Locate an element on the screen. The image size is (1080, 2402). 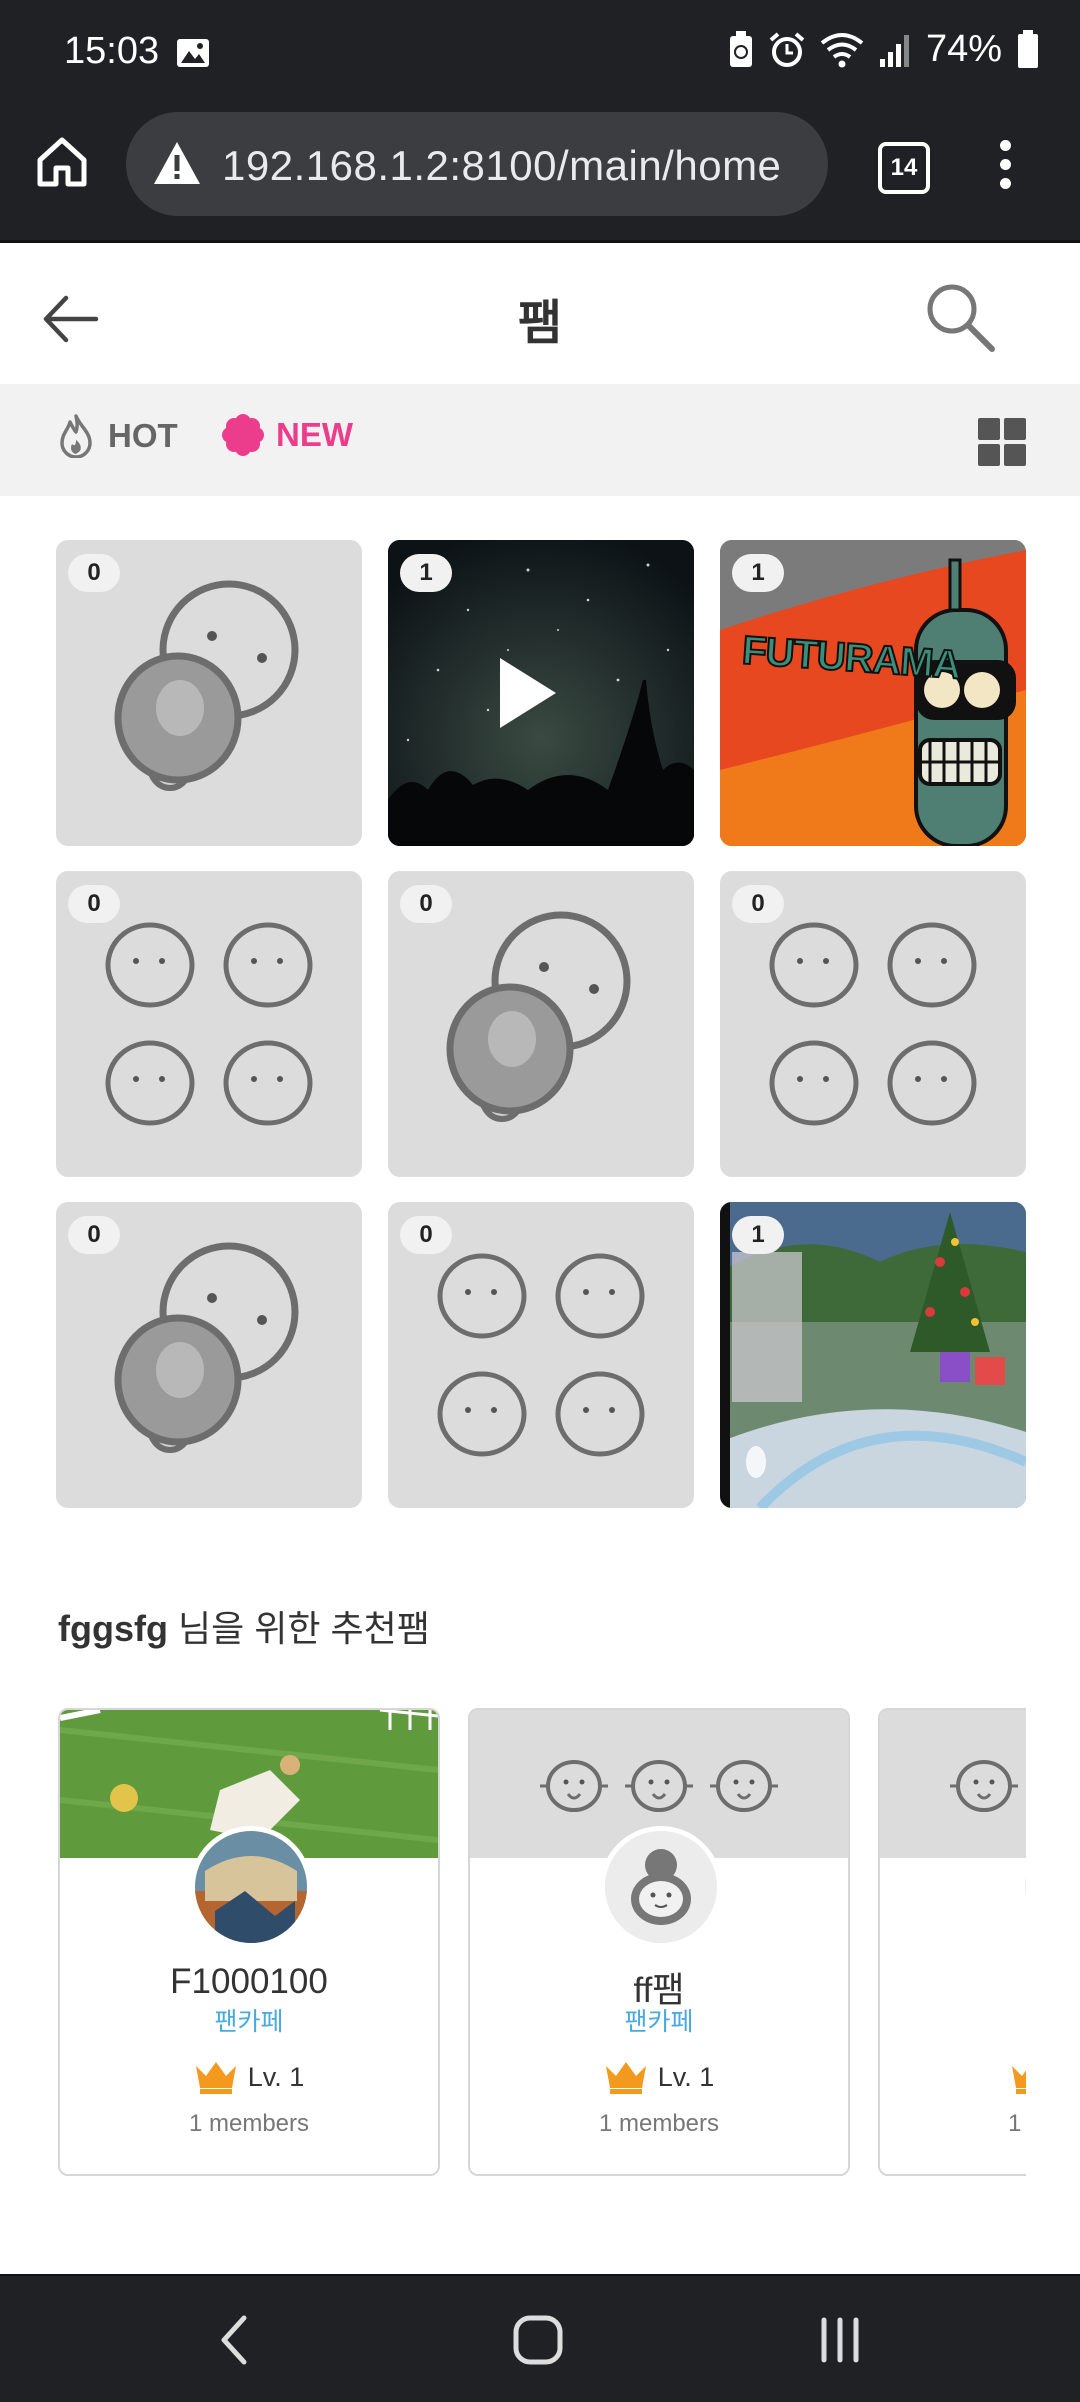
recommended-fam-card: F1000100 팬카페 Lv. 1 1 members is located at coordinates (249, 1942).